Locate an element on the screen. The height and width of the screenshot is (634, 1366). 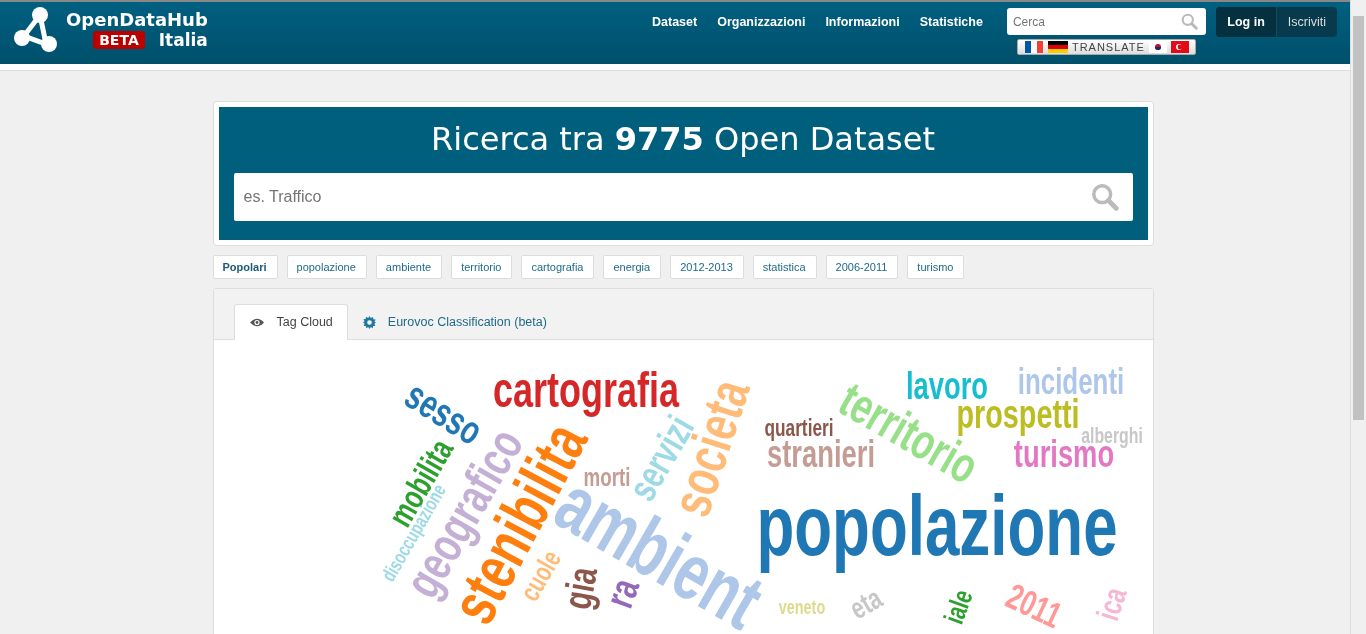
eye-icon is located at coordinates (256, 322).